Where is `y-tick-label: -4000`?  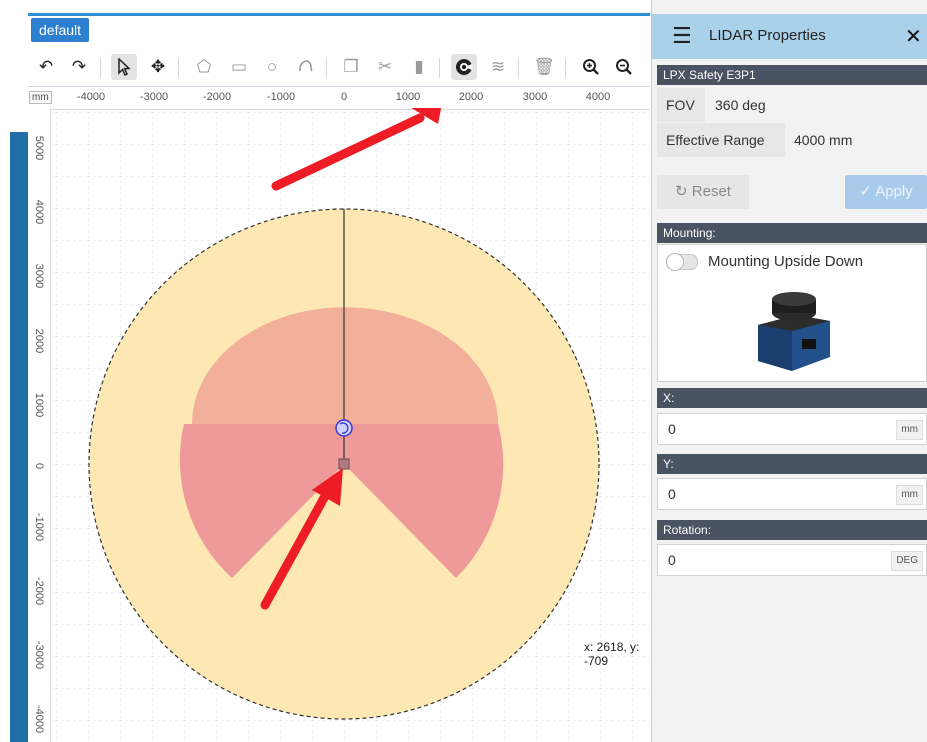 y-tick-label: -4000 is located at coordinates (39, 719).